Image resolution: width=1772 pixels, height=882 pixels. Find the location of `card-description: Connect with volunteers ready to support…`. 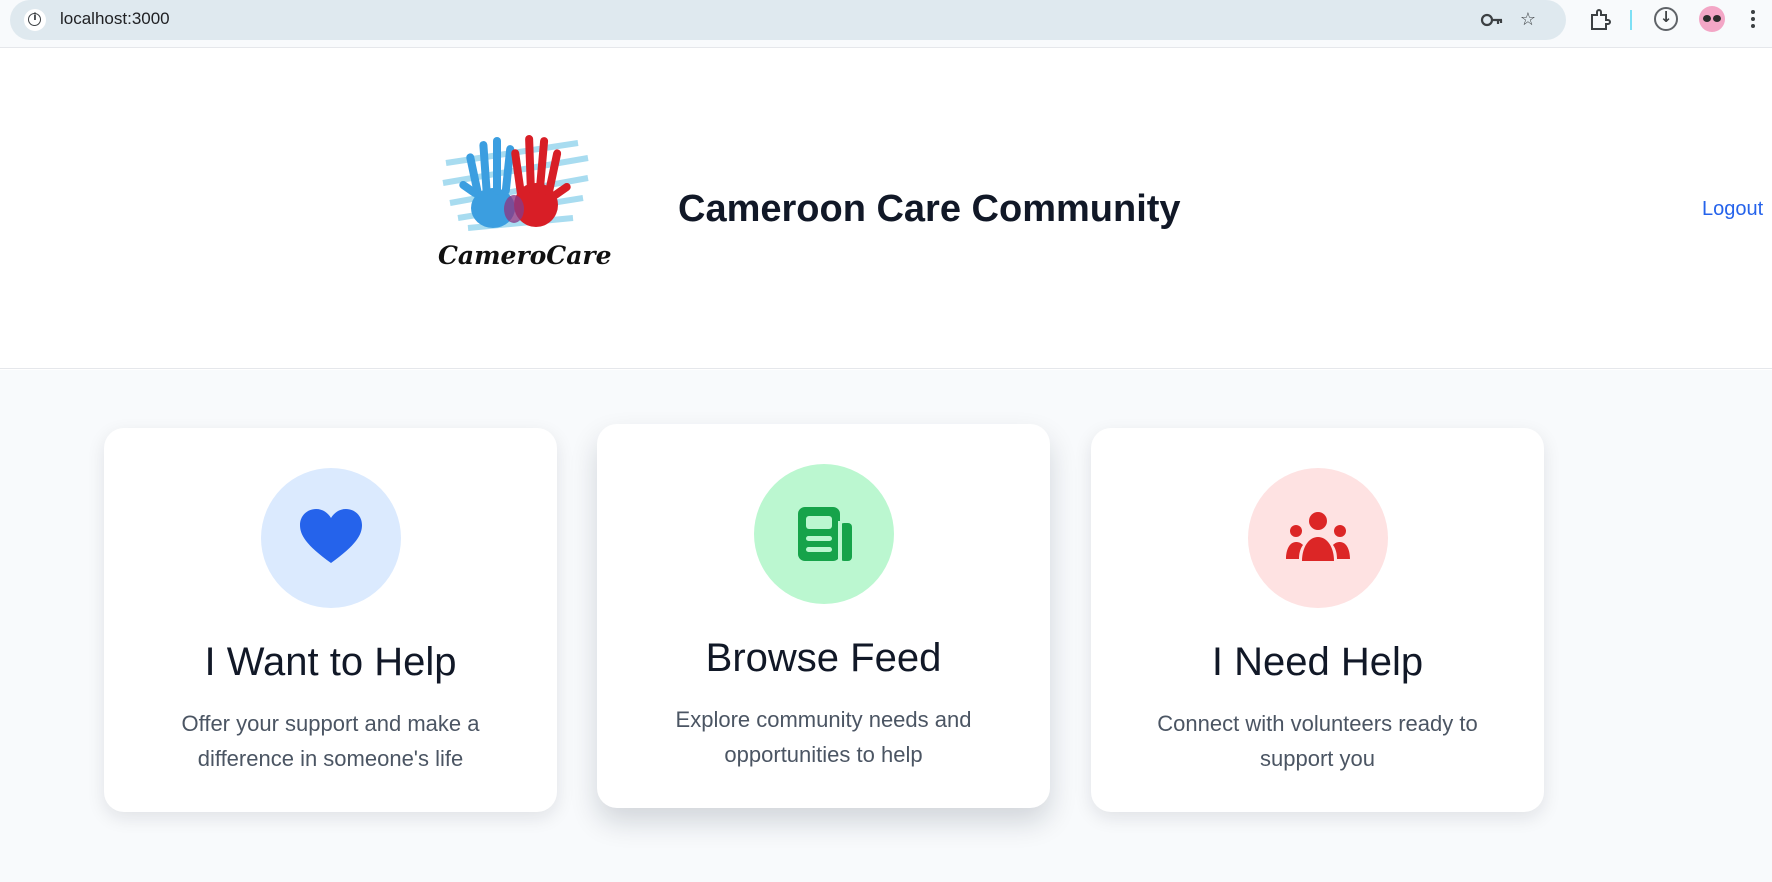

card-description: Connect with volunteers ready to support… is located at coordinates (1317, 741).